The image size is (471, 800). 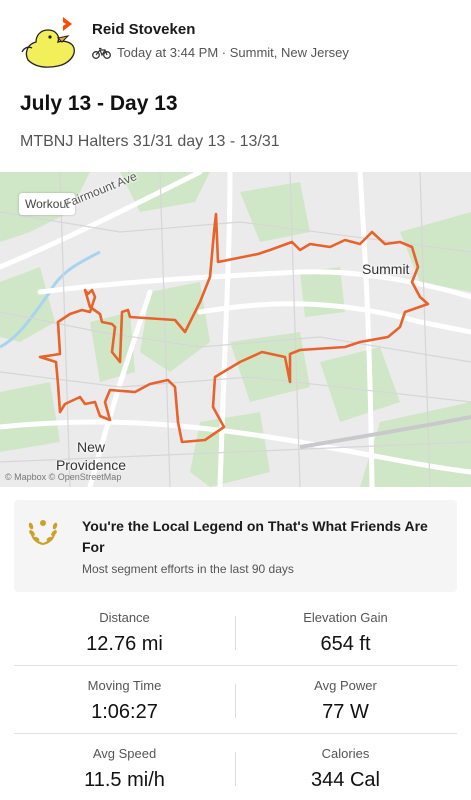 I want to click on stat-value: 11.5 mi/h, so click(x=124, y=780).